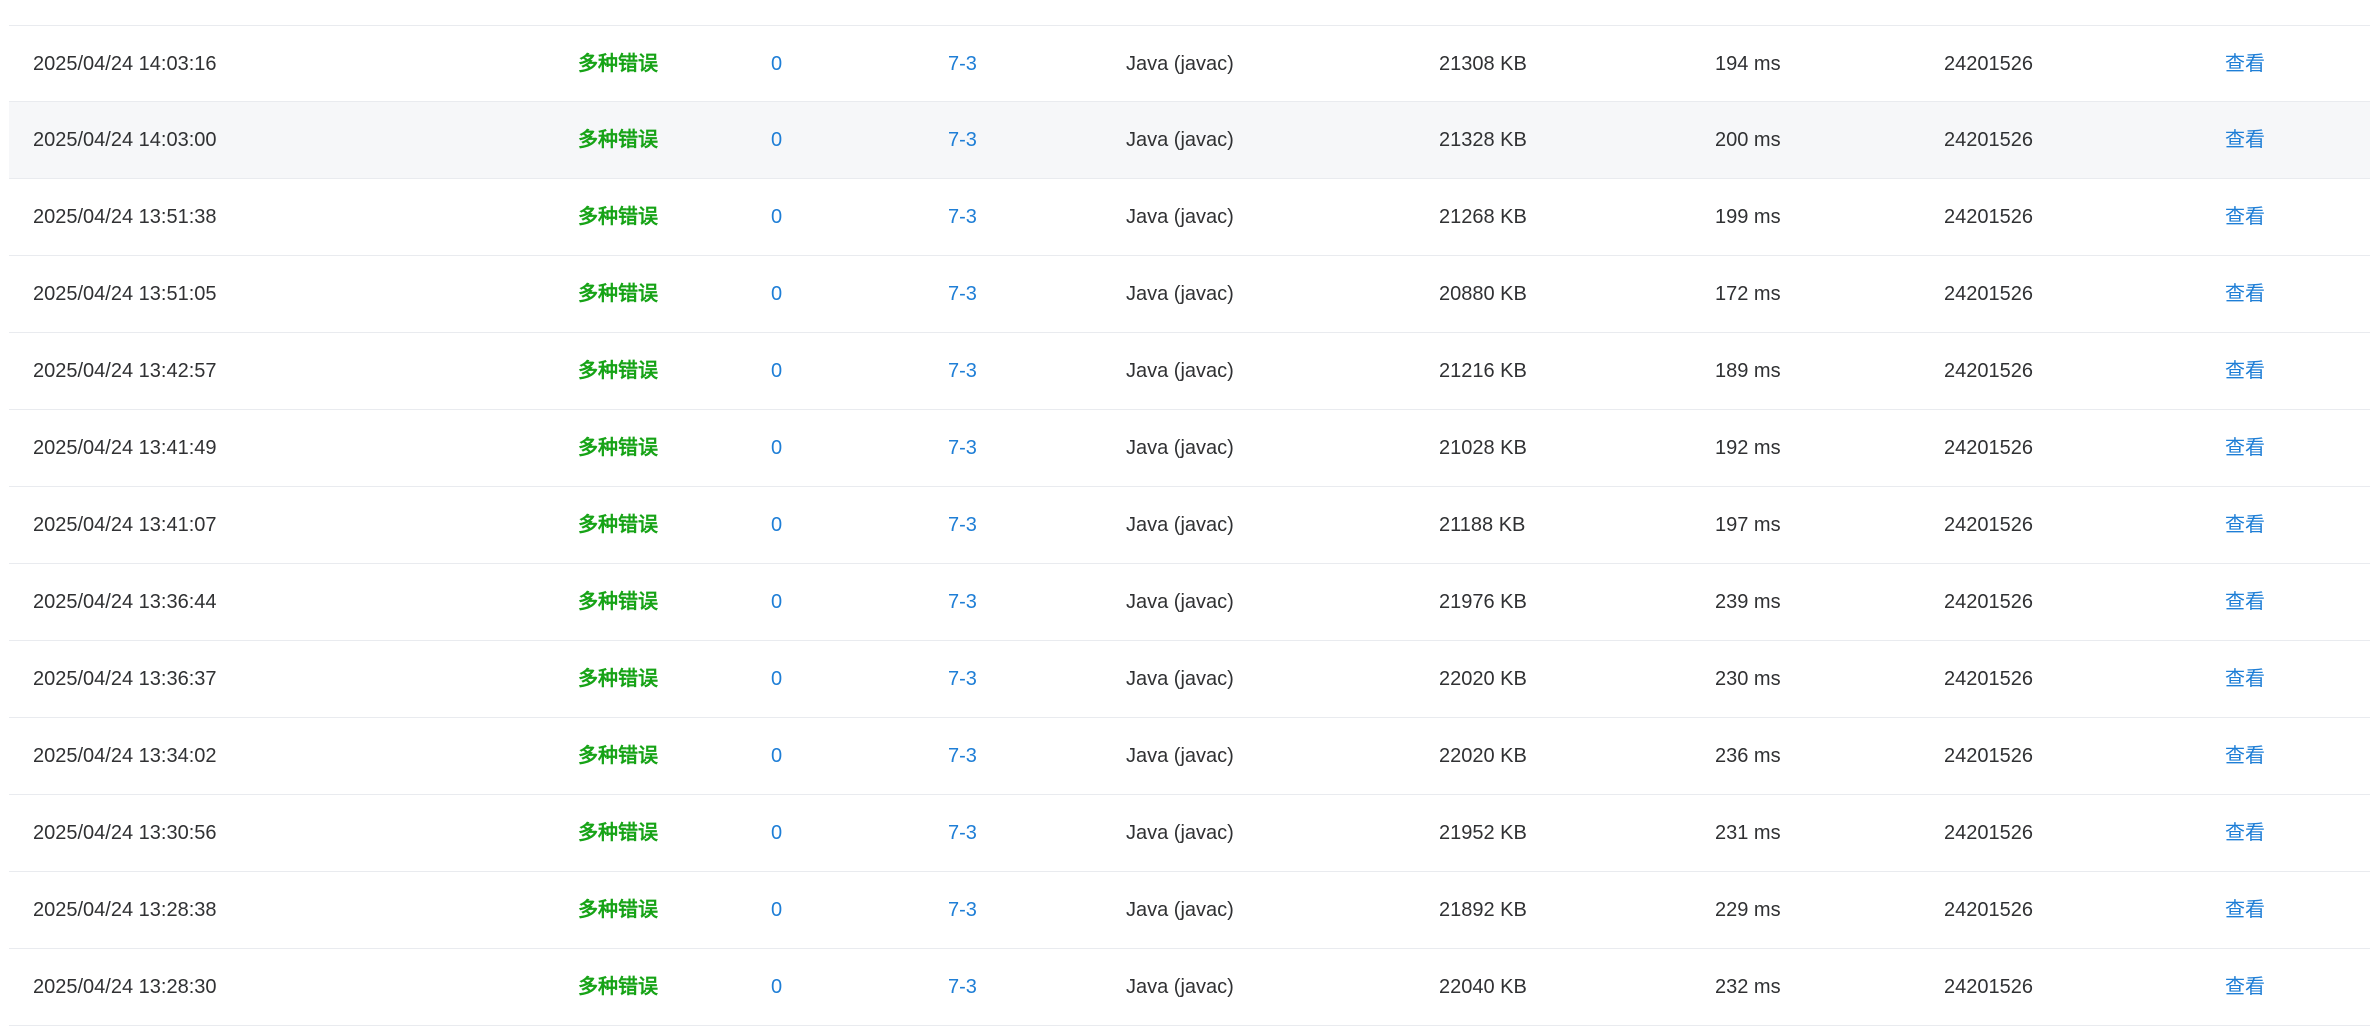 The image size is (2370, 1036). I want to click on duration-text: 230 ms, so click(1748, 679).